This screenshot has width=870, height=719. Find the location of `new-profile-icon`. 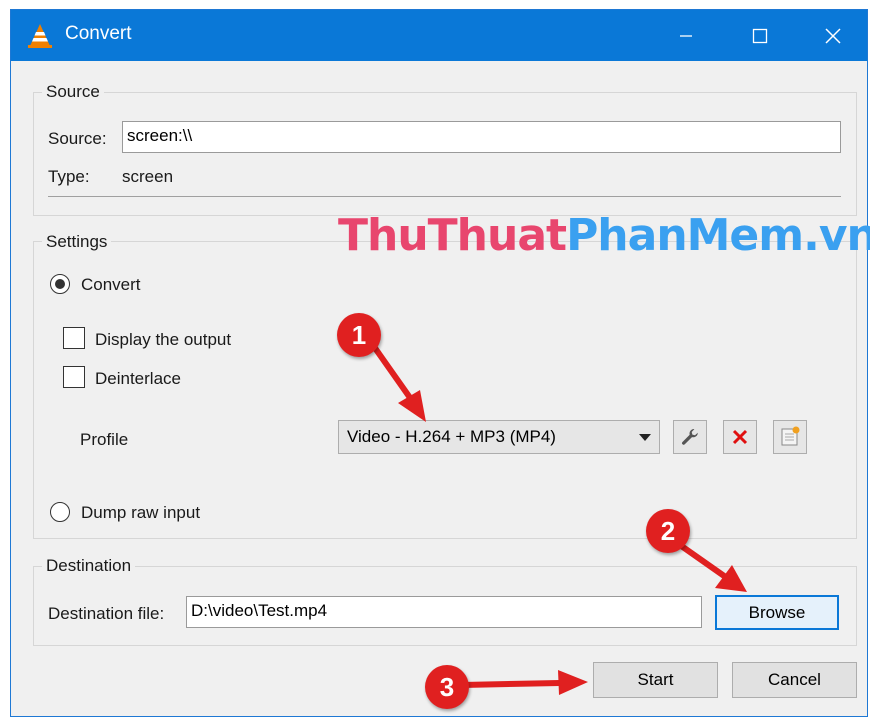

new-profile-icon is located at coordinates (790, 436).